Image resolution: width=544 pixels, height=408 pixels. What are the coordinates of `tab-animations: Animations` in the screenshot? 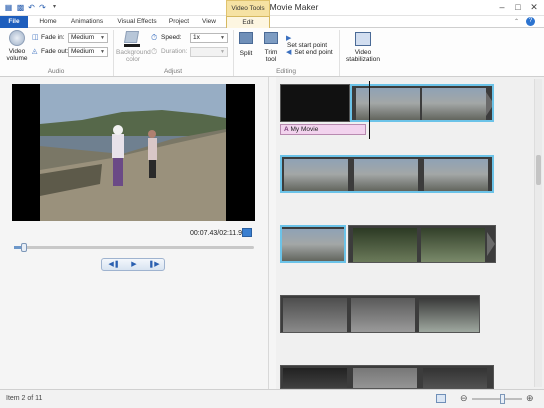 It's located at (87, 22).